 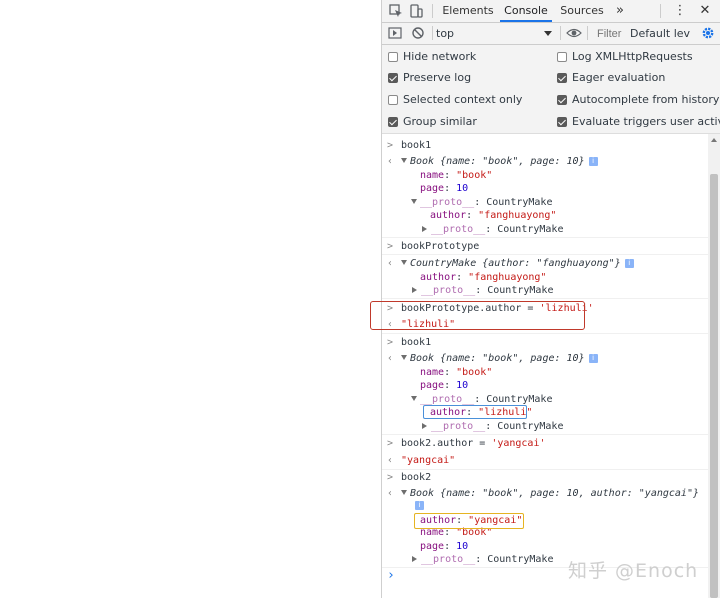 I want to click on scroll-up-arrow-icon, so click(x=714, y=140).